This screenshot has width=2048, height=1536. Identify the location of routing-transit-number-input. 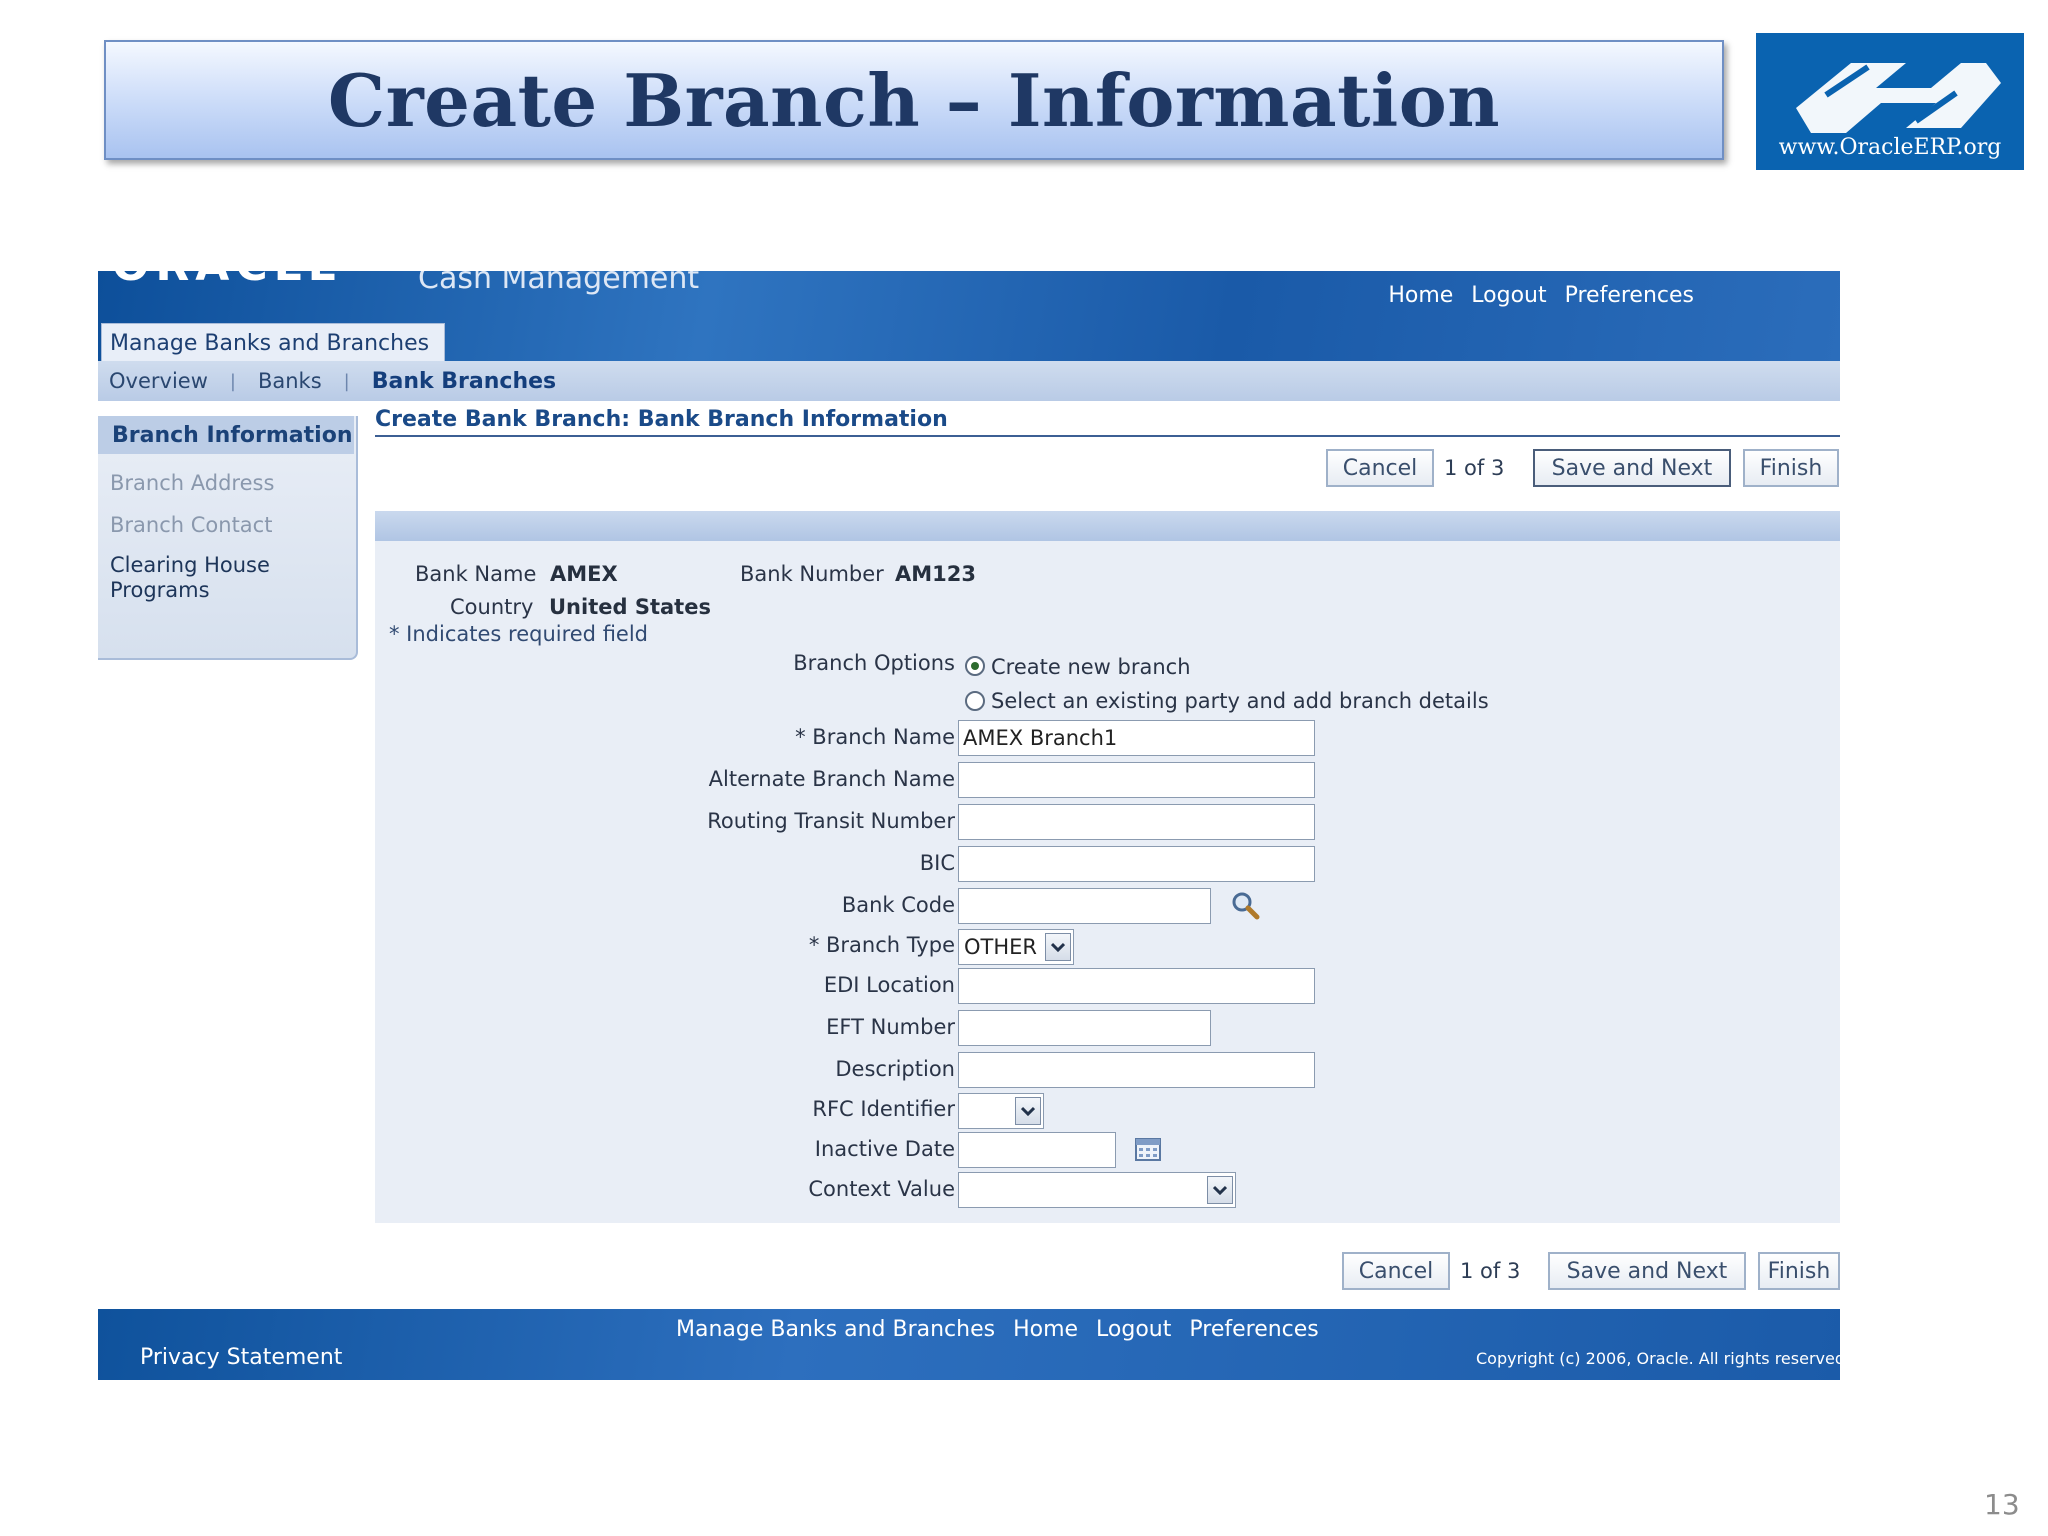
(1136, 822).